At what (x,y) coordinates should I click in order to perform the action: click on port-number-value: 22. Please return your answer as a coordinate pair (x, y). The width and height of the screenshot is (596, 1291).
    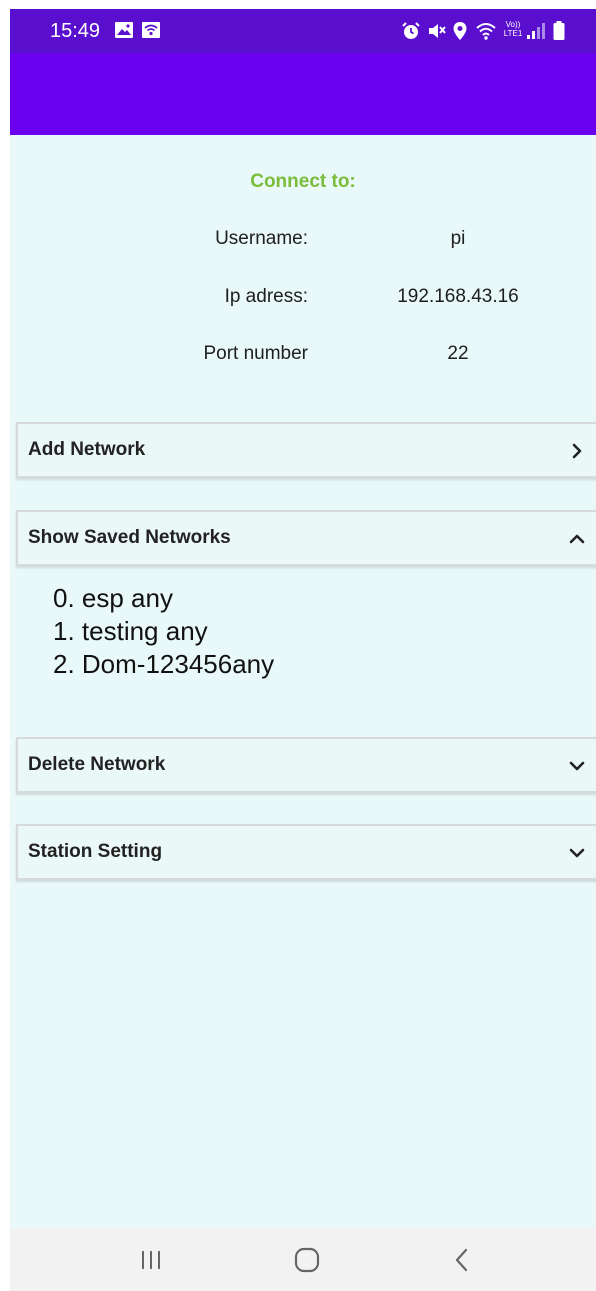
    Looking at the image, I should click on (458, 353).